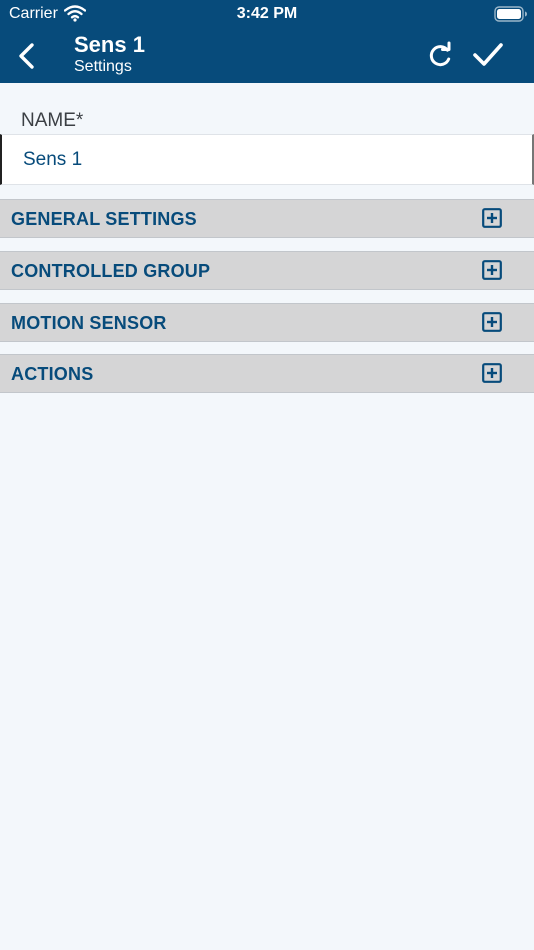  I want to click on battery-full-icon, so click(510, 14).